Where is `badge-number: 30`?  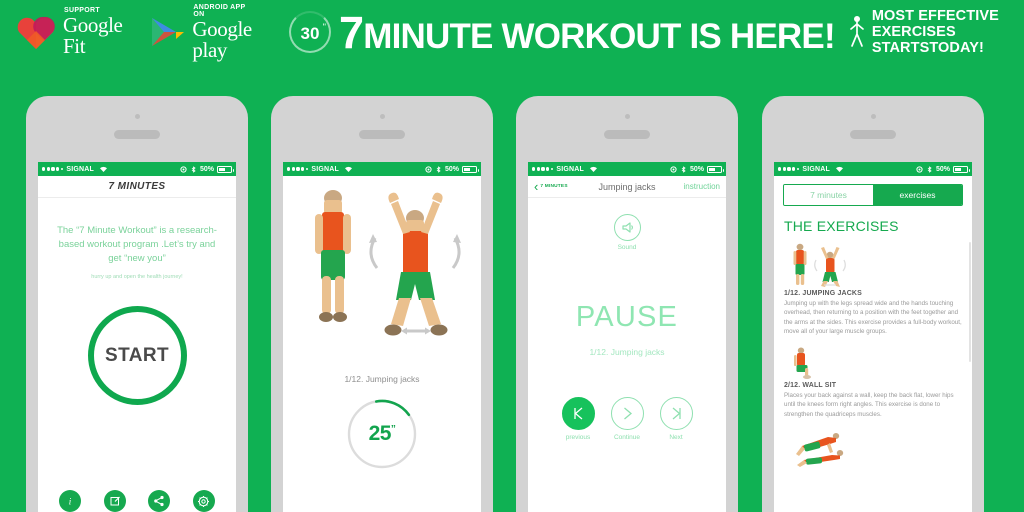 badge-number: 30 is located at coordinates (310, 33).